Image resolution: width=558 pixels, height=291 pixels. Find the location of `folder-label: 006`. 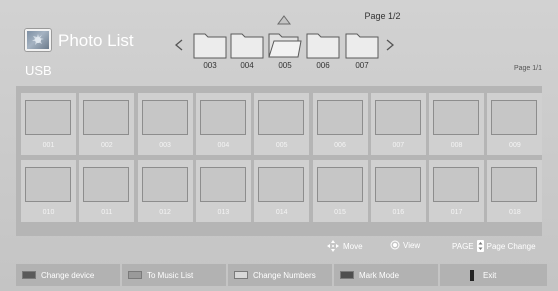

folder-label: 006 is located at coordinates (323, 65).